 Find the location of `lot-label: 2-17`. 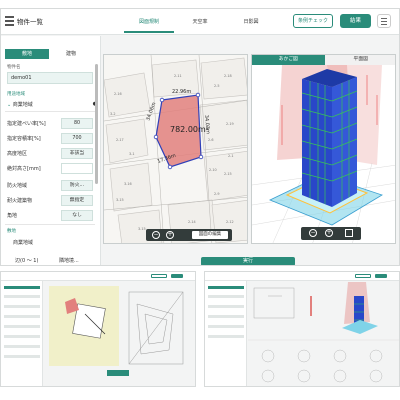

lot-label: 2-17 is located at coordinates (120, 140).